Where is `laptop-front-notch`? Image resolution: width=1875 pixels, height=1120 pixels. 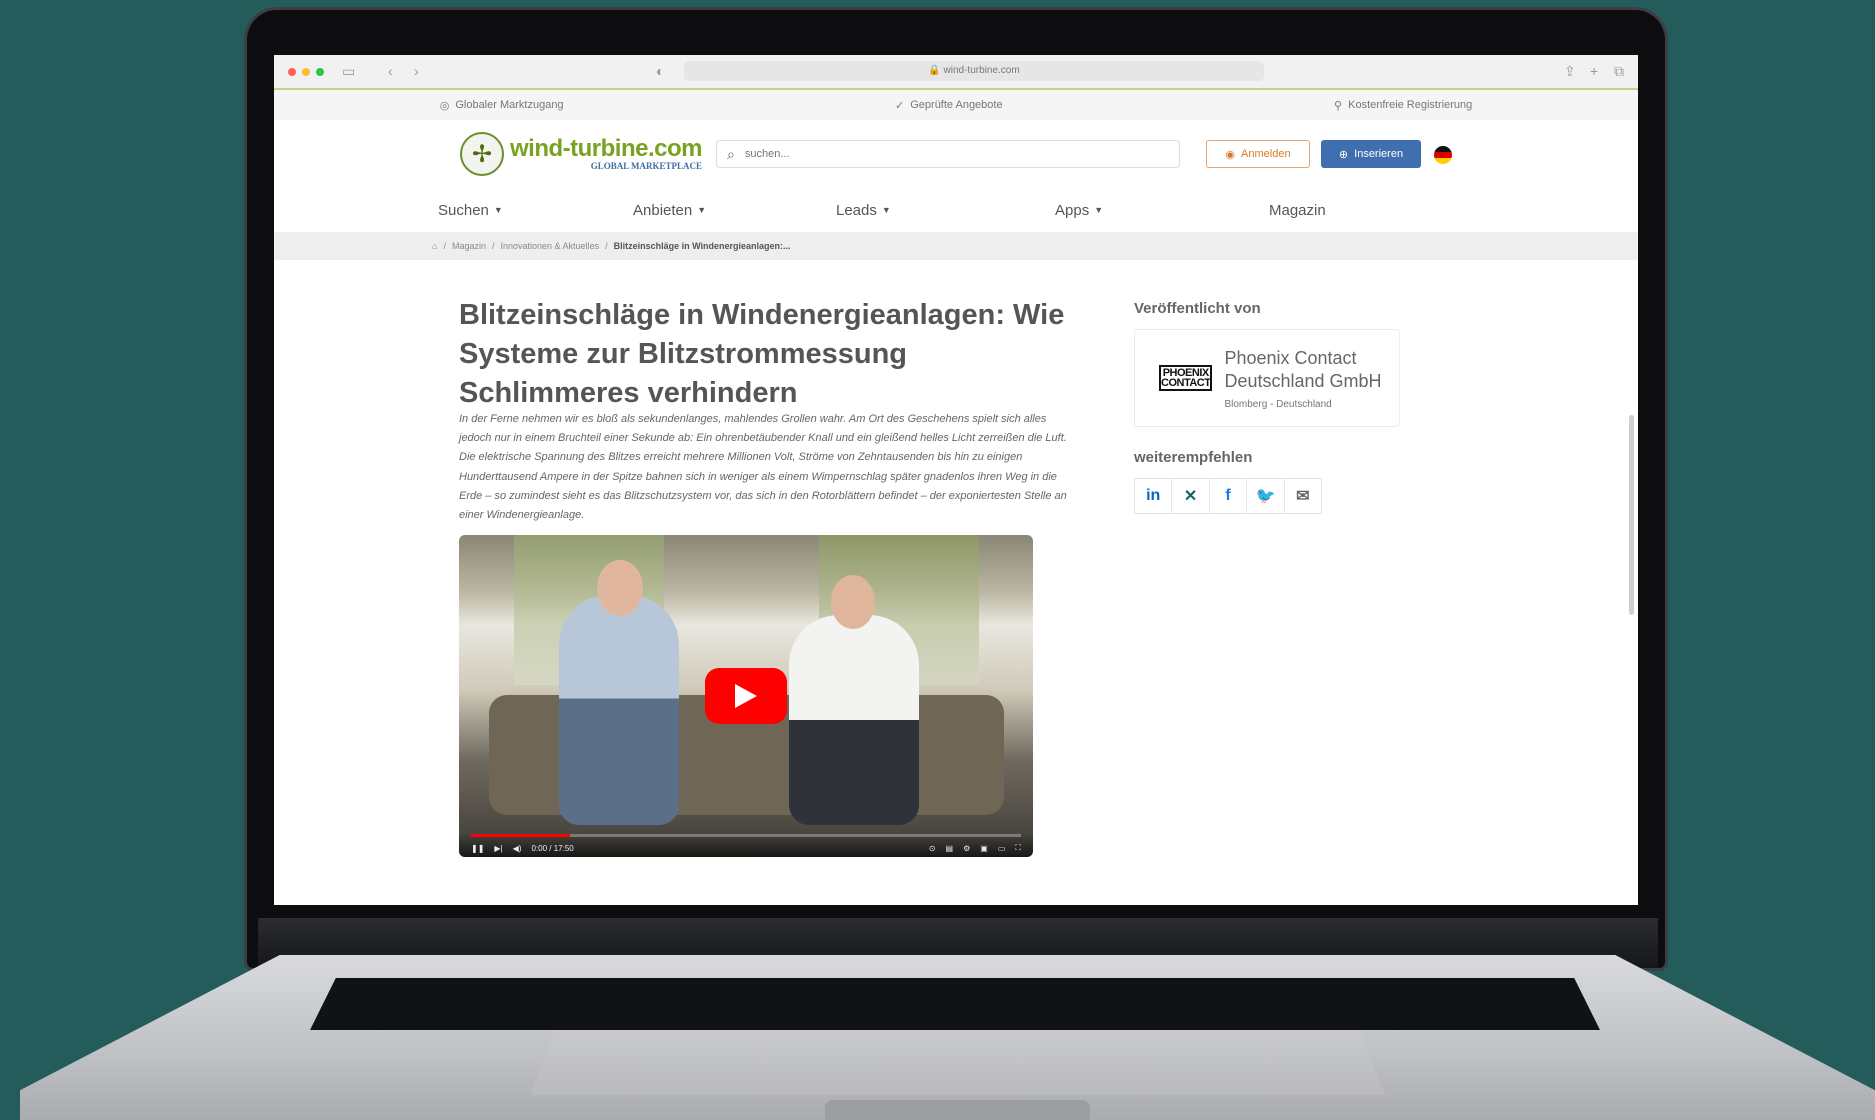
laptop-front-notch is located at coordinates (957, 1110).